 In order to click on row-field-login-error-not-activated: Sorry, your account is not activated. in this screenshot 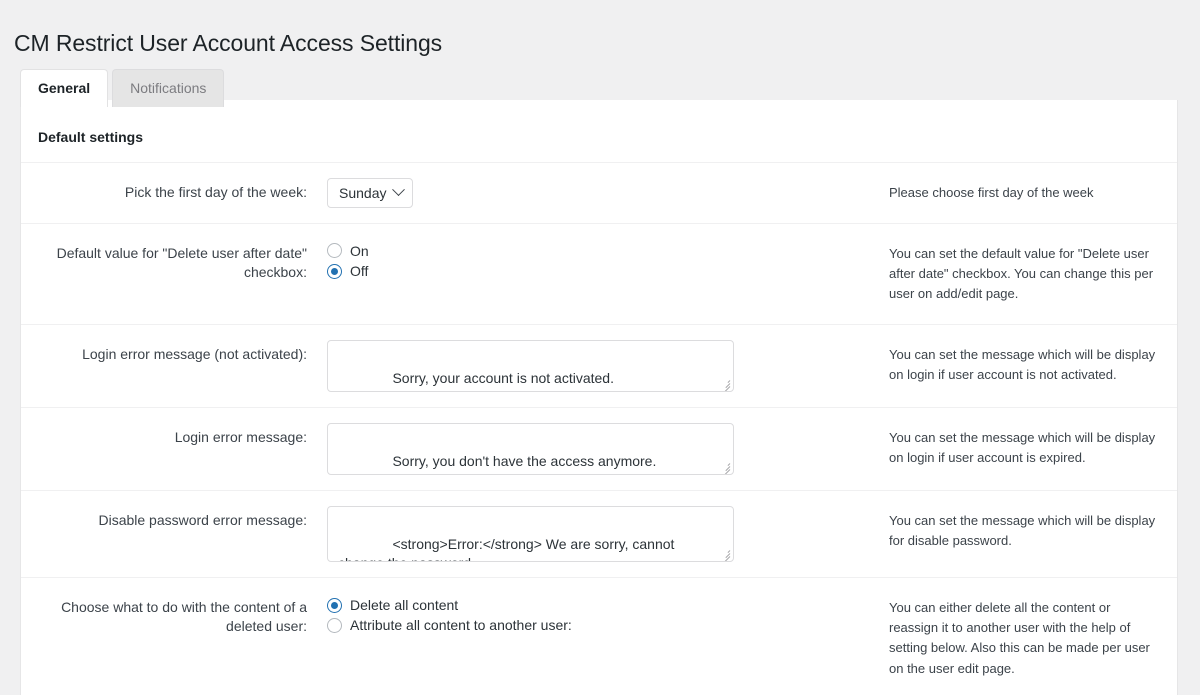, I will do `click(598, 366)`.